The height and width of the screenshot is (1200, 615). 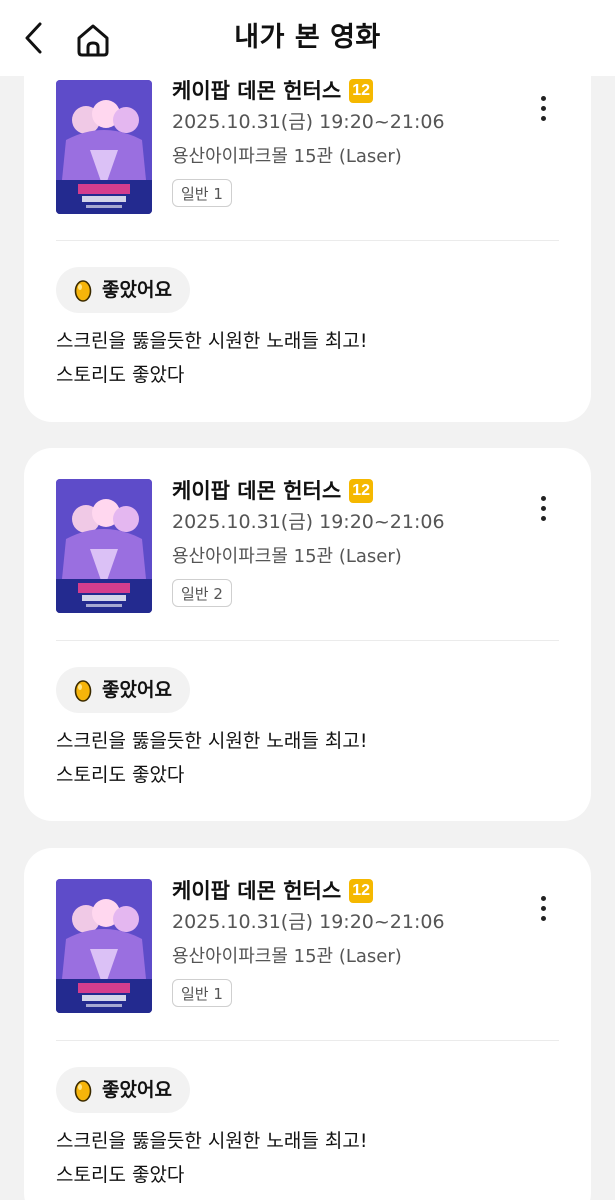 I want to click on page-title: 내가 본 영화, so click(x=307, y=37).